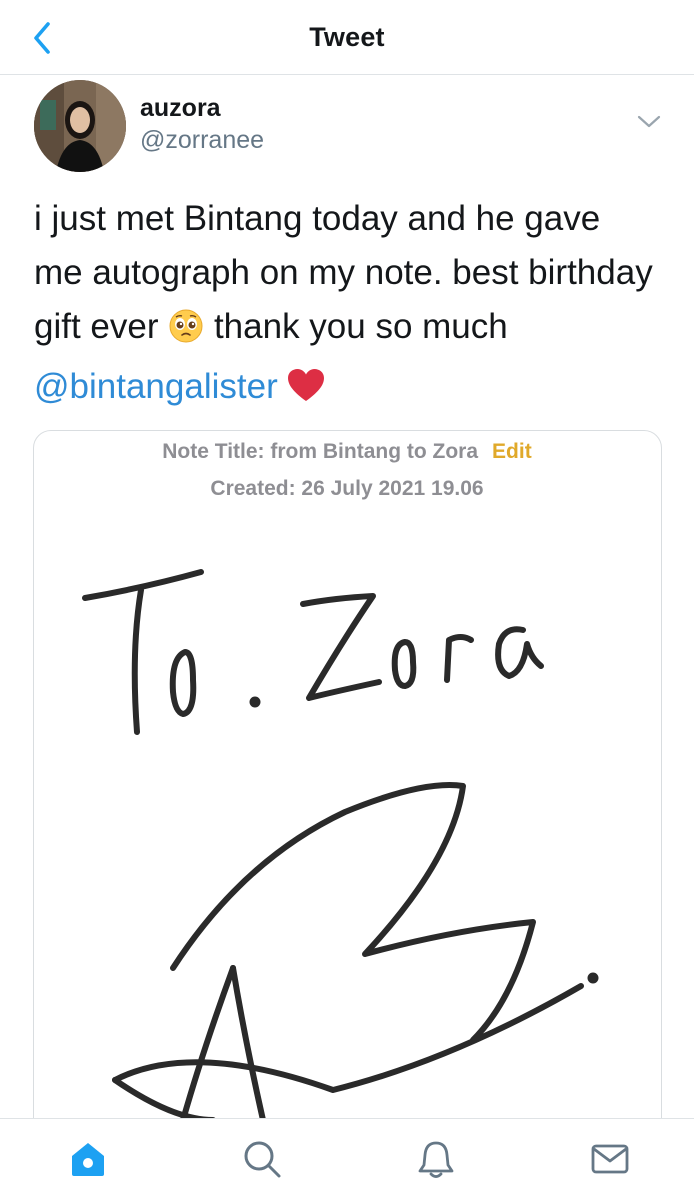 The height and width of the screenshot is (1201, 694). Describe the element at coordinates (202, 140) in the screenshot. I see `author-handle: @zorranee` at that location.